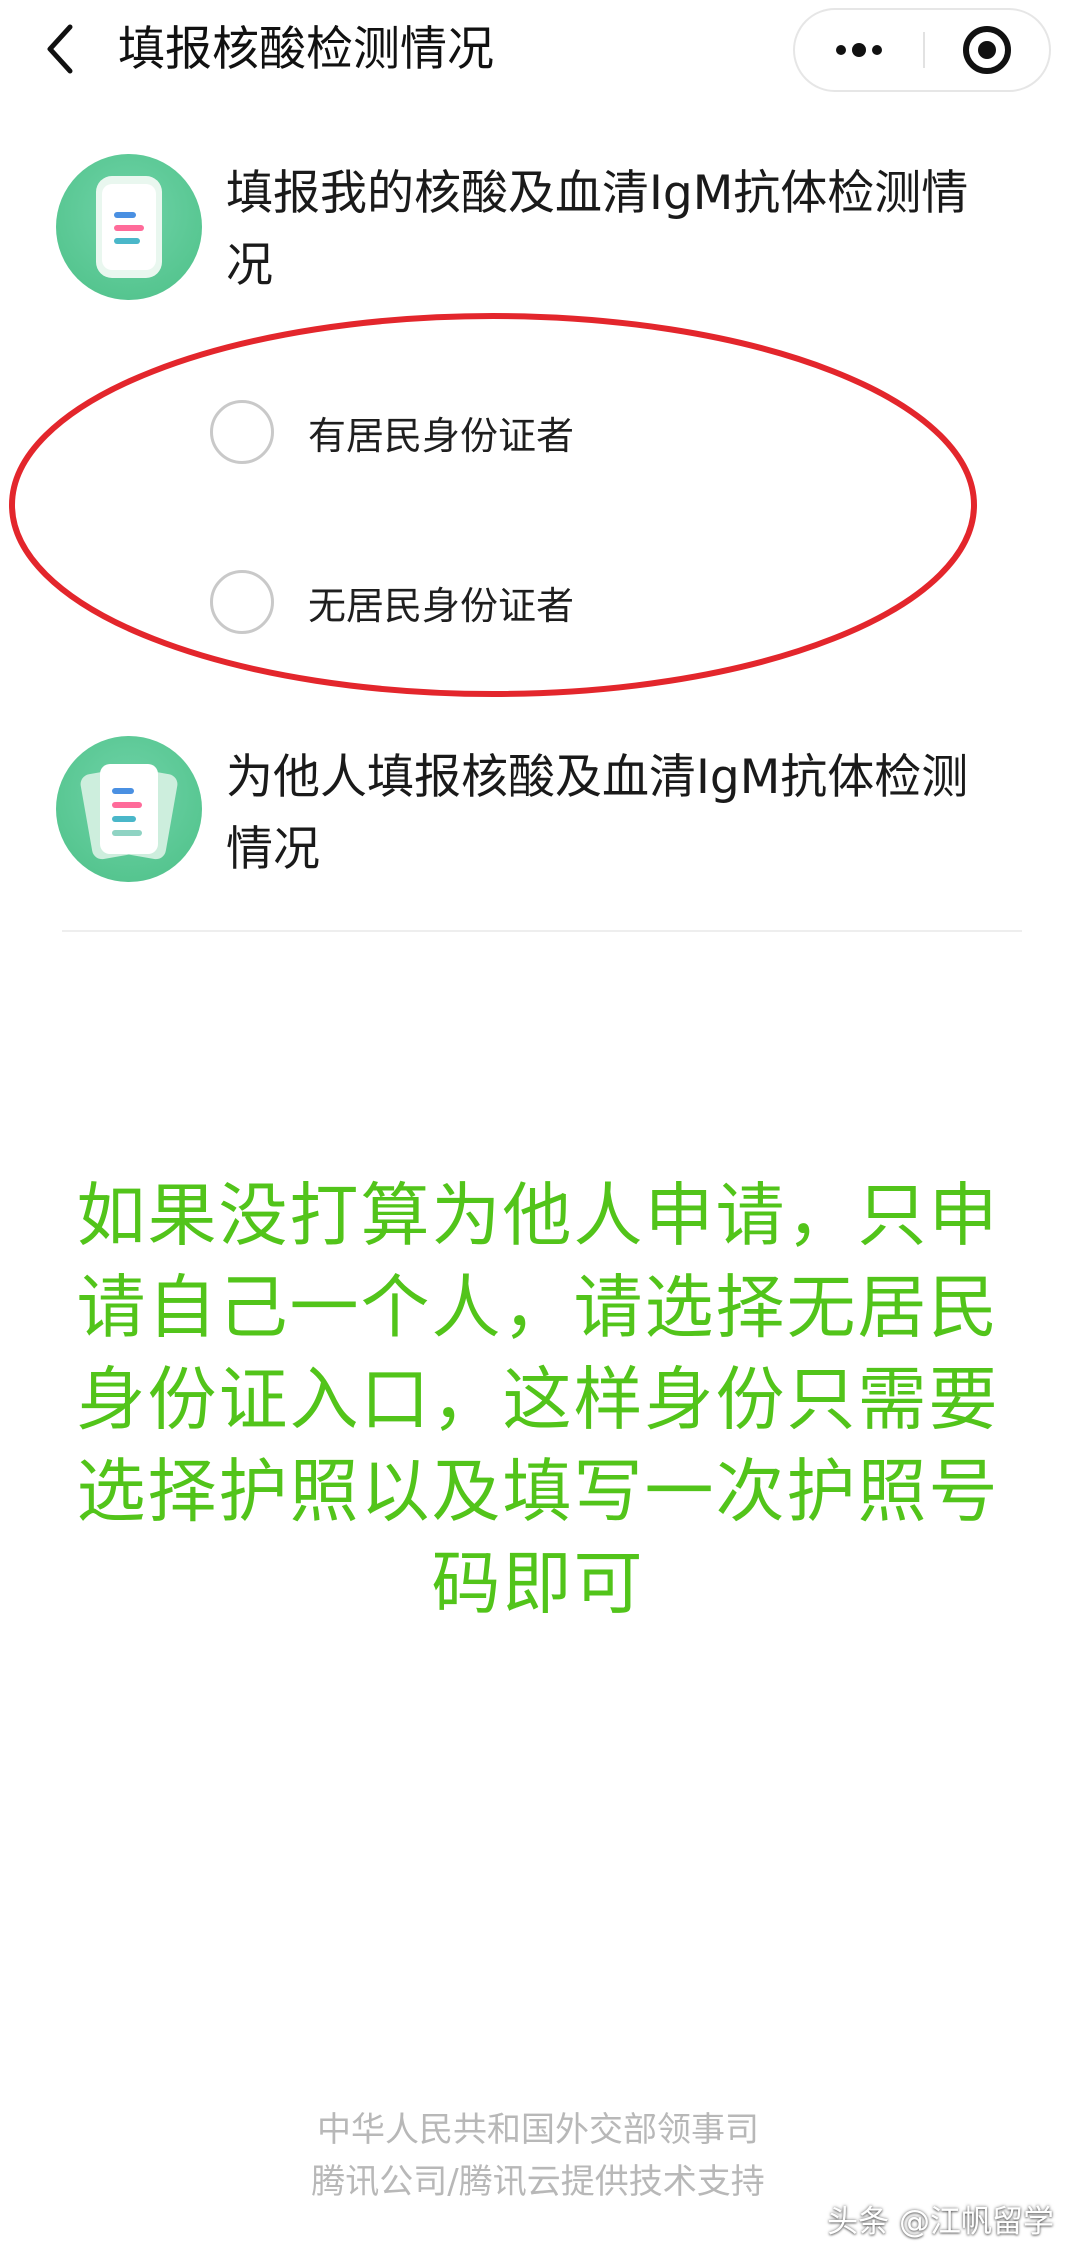  What do you see at coordinates (441, 435) in the screenshot?
I see `radio-label: 有居民身份证者` at bounding box center [441, 435].